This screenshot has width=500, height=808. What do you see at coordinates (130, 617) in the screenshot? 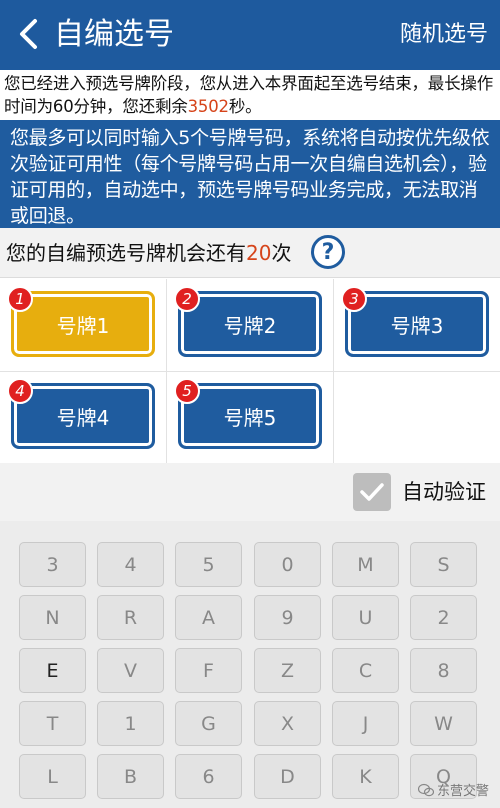
I see `key: R` at bounding box center [130, 617].